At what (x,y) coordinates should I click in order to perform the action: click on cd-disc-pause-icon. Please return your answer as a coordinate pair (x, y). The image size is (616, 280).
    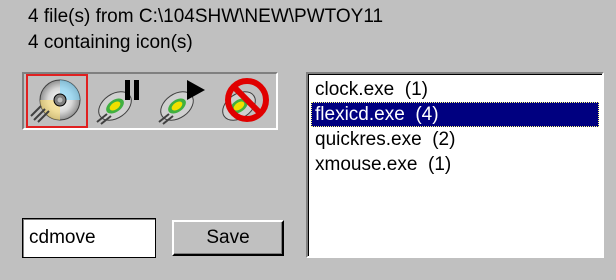
    Looking at the image, I should click on (117, 102).